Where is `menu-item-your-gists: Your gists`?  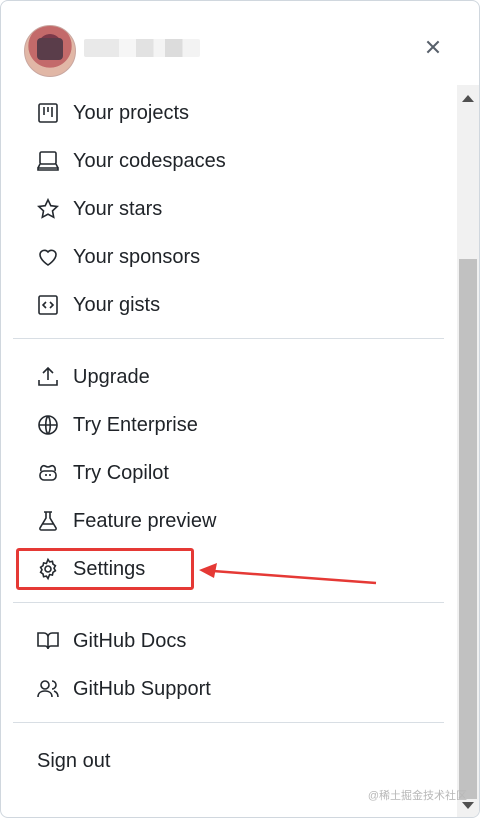 menu-item-your-gists: Your gists is located at coordinates (229, 305).